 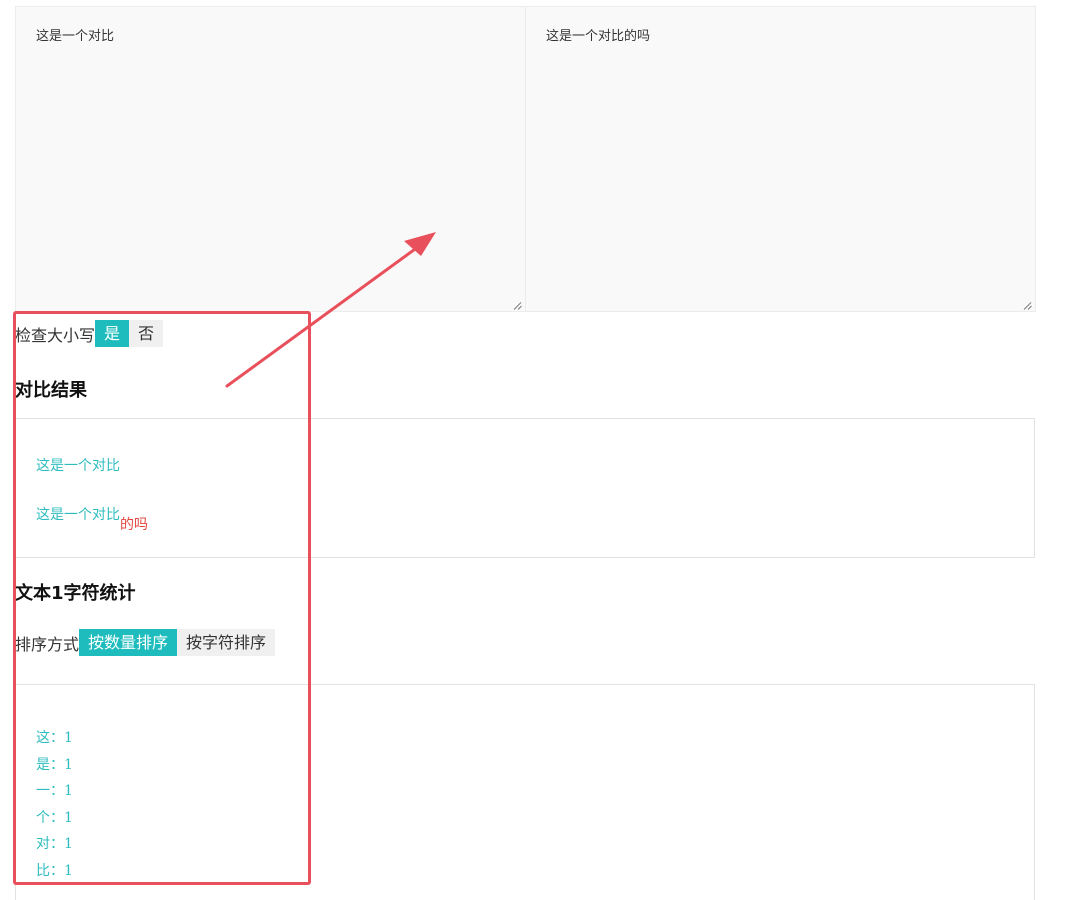 I want to click on stats-list: 这：1 是：1 一：1 个：1 对：1 比：1, so click(x=54, y=804).